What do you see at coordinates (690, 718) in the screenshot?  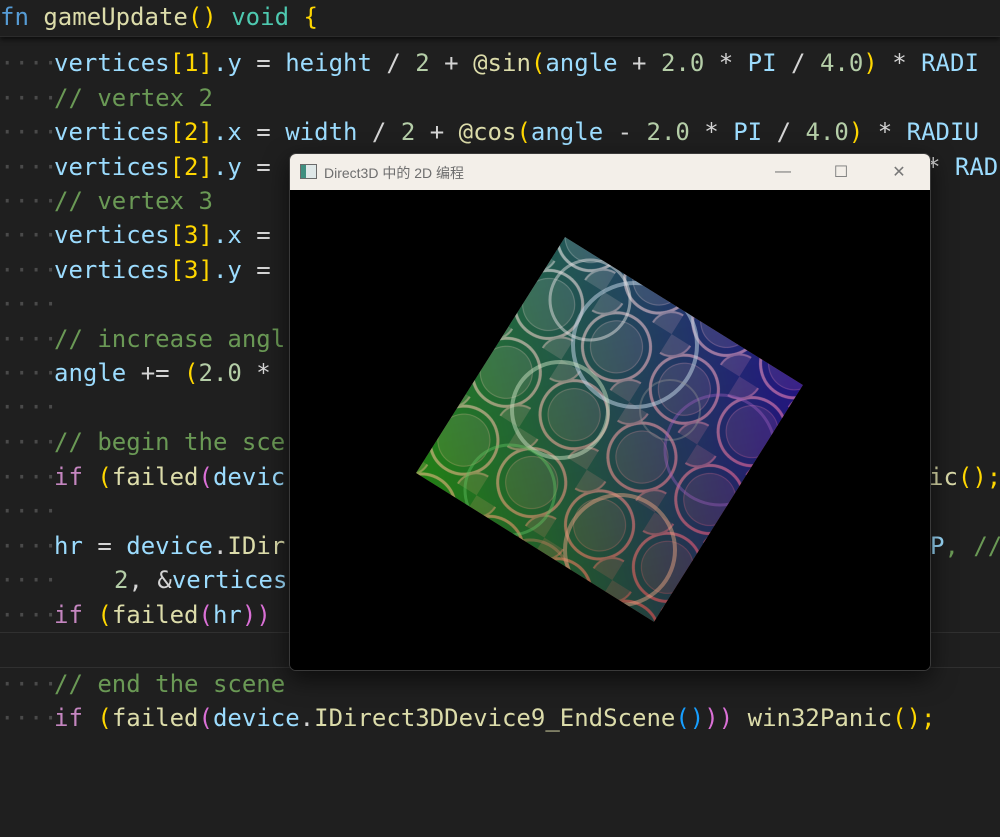 I see `token: ()` at bounding box center [690, 718].